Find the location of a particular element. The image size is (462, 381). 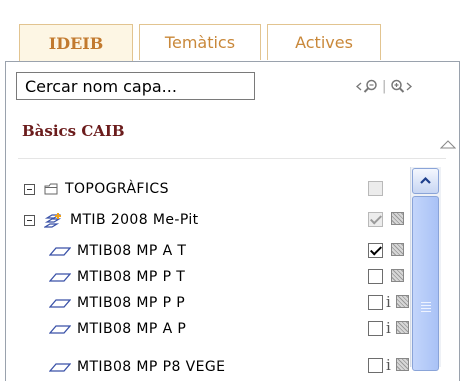

folder-icon is located at coordinates (51, 188).